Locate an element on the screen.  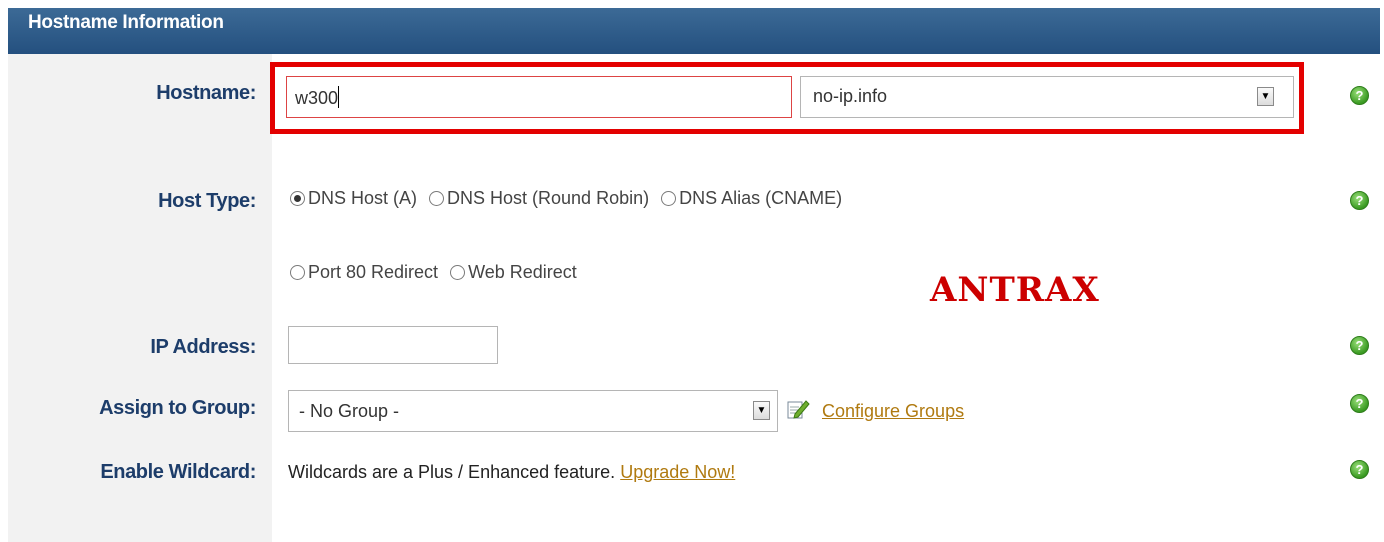
group-select: - No Group - ▼ is located at coordinates (533, 411).